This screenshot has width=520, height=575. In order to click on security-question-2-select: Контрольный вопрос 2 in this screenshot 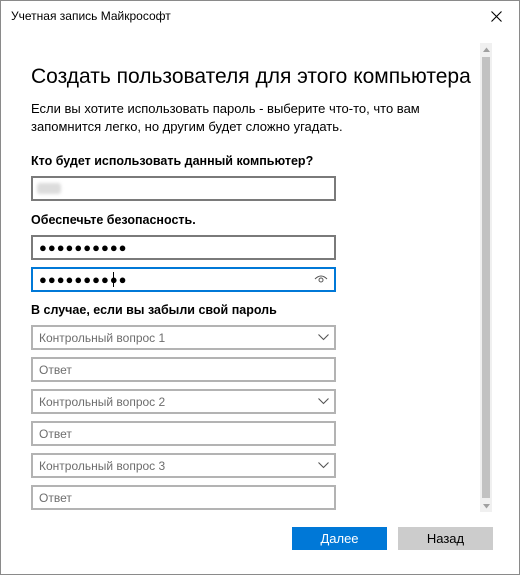, I will do `click(183, 401)`.